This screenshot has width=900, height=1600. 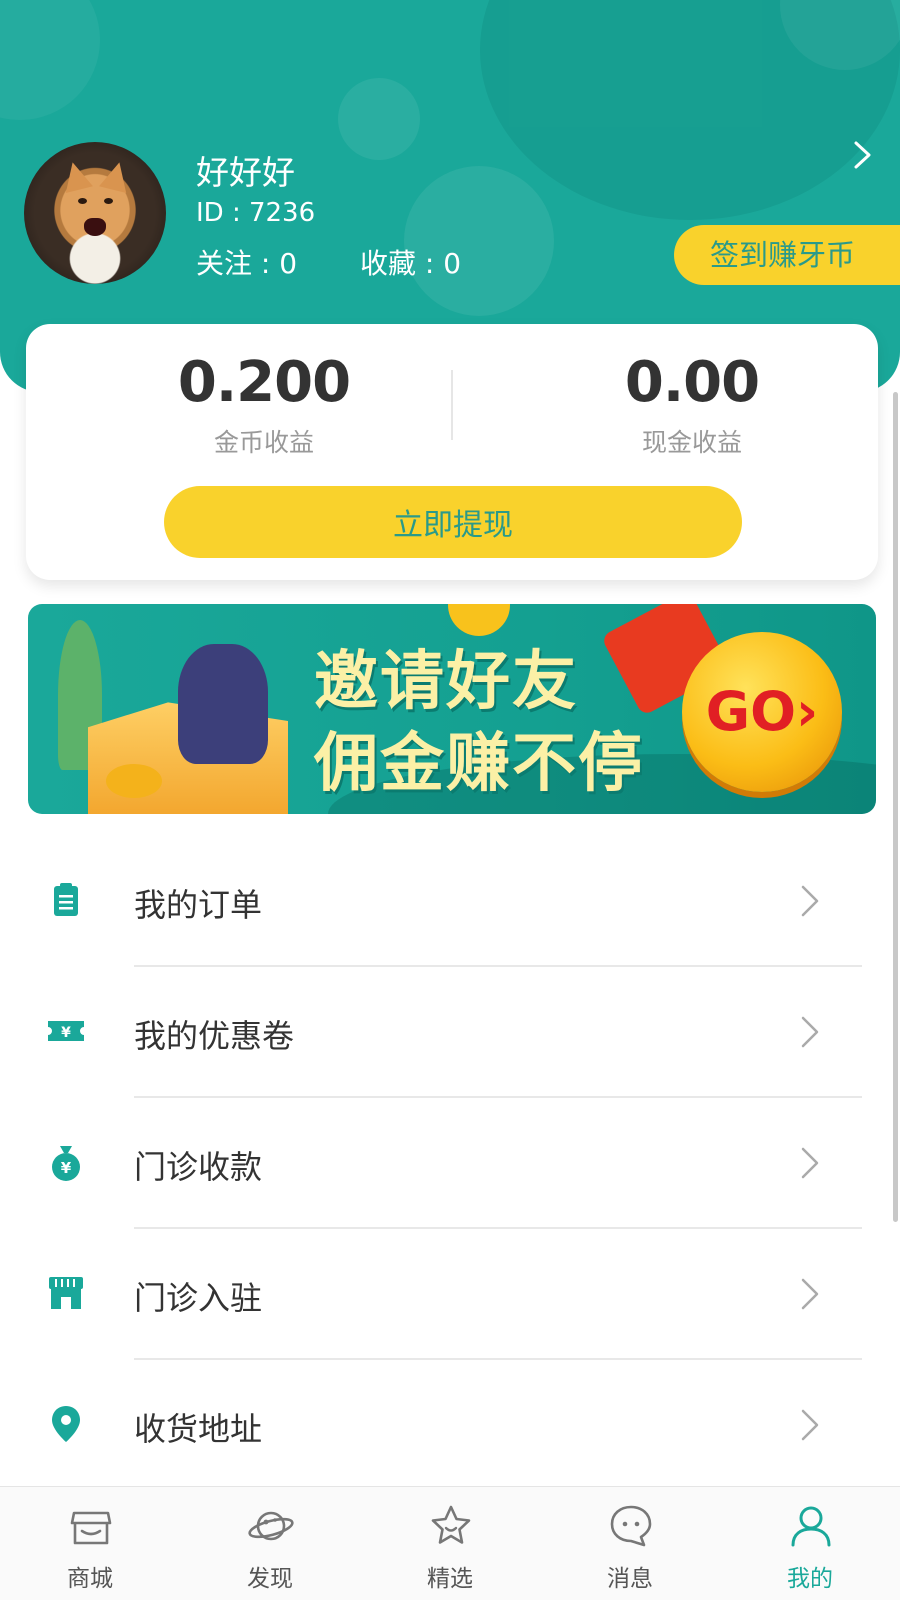 I want to click on coin-earnings-value: 0.200, so click(x=264, y=382).